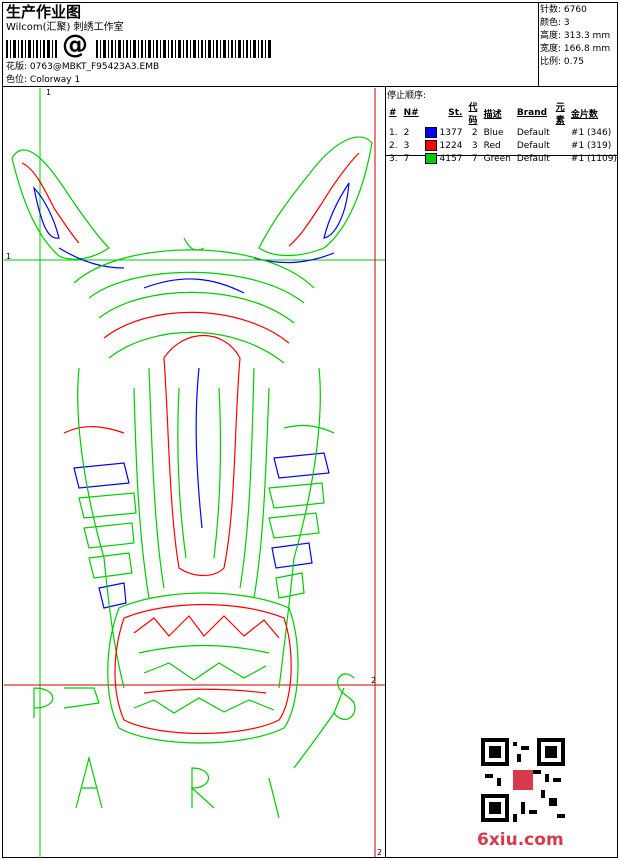 Image resolution: width=620 pixels, height=860 pixels. I want to click on colorway-label: 色位:, so click(17, 80).